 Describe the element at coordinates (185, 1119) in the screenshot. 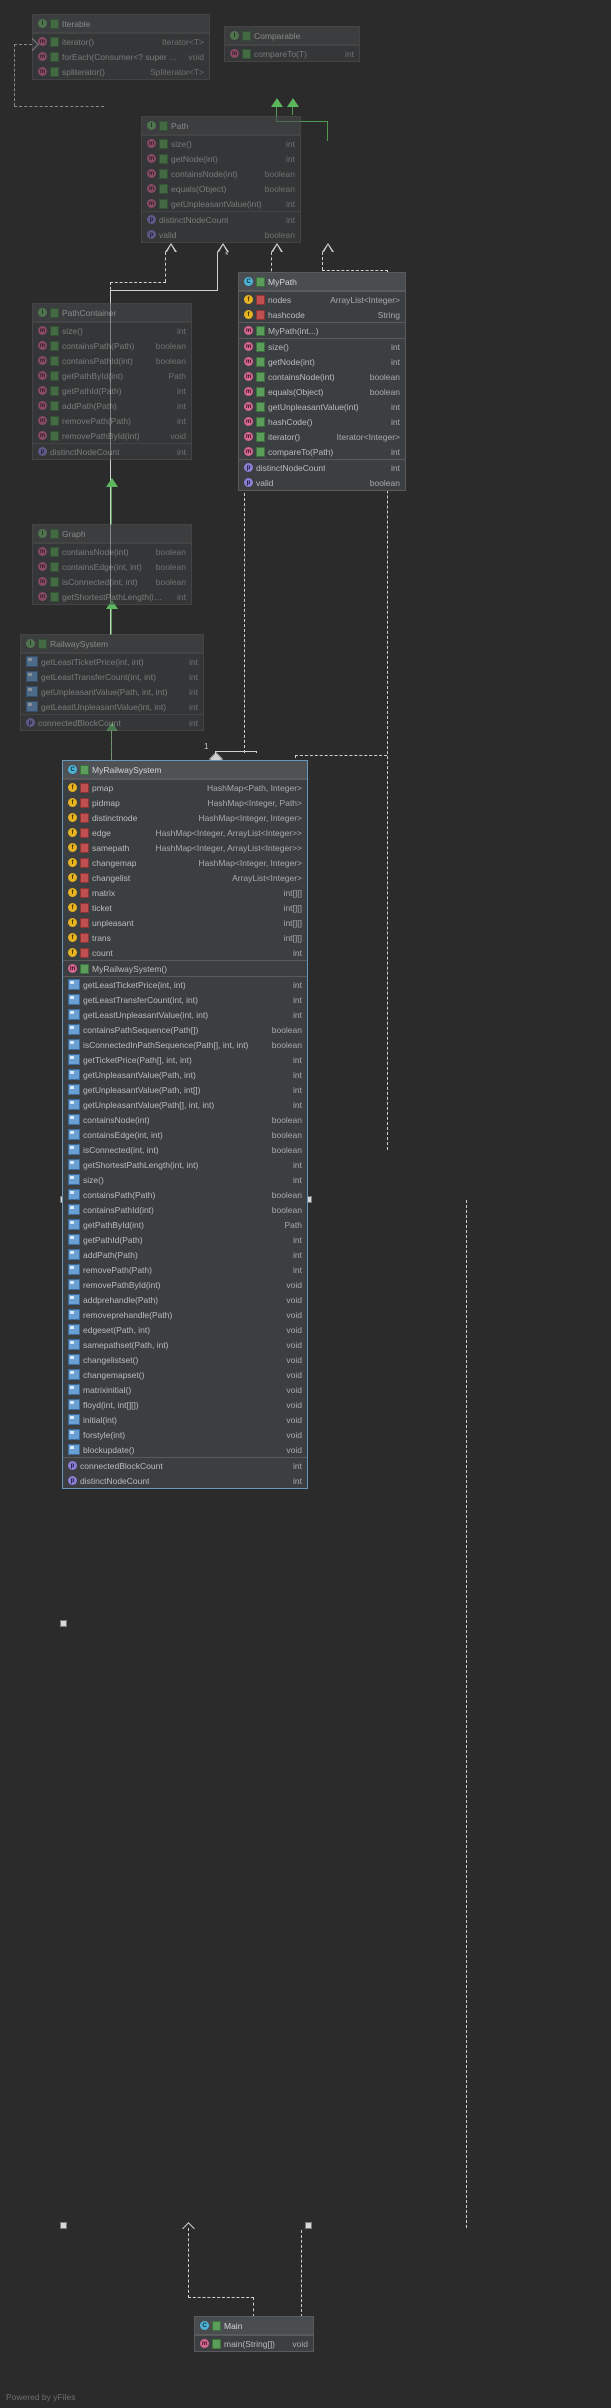

I see `member-row: containsNode(int) boolean` at that location.